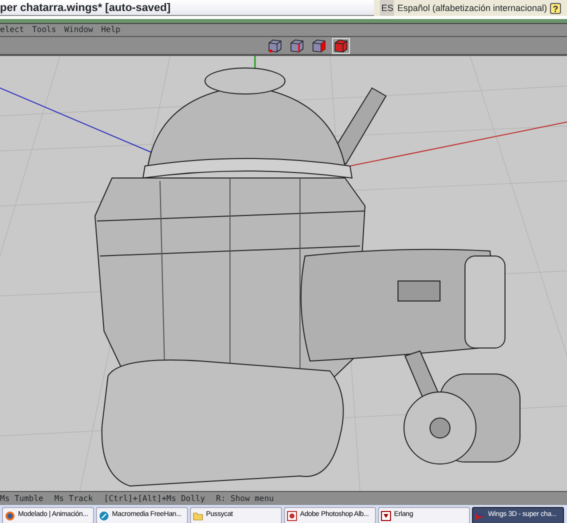  Describe the element at coordinates (44, 30) in the screenshot. I see `menu-item: Tools` at that location.